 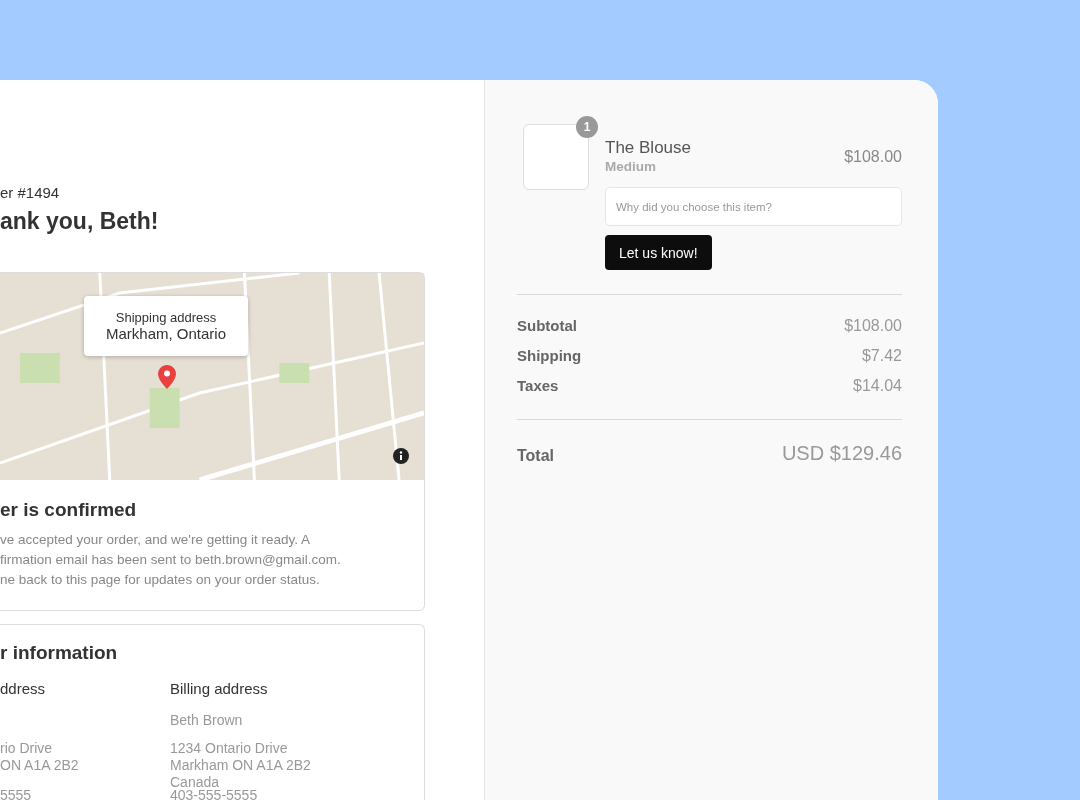 I want to click on info-icon, so click(x=401, y=456).